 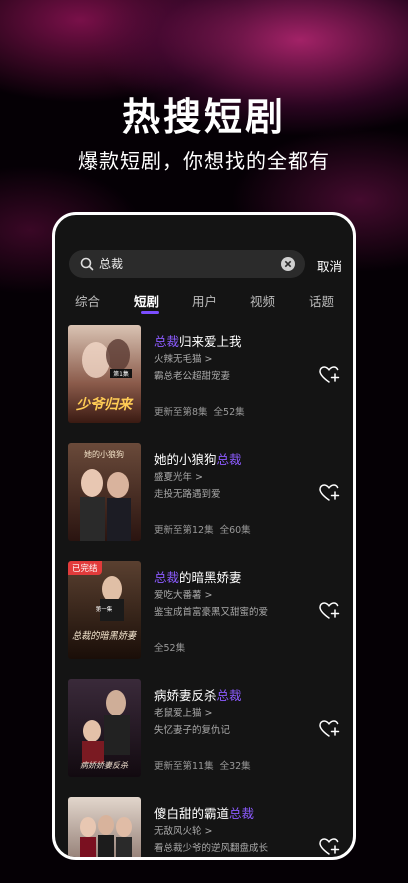 What do you see at coordinates (87, 300) in the screenshot?
I see `tab-all: 综合` at bounding box center [87, 300].